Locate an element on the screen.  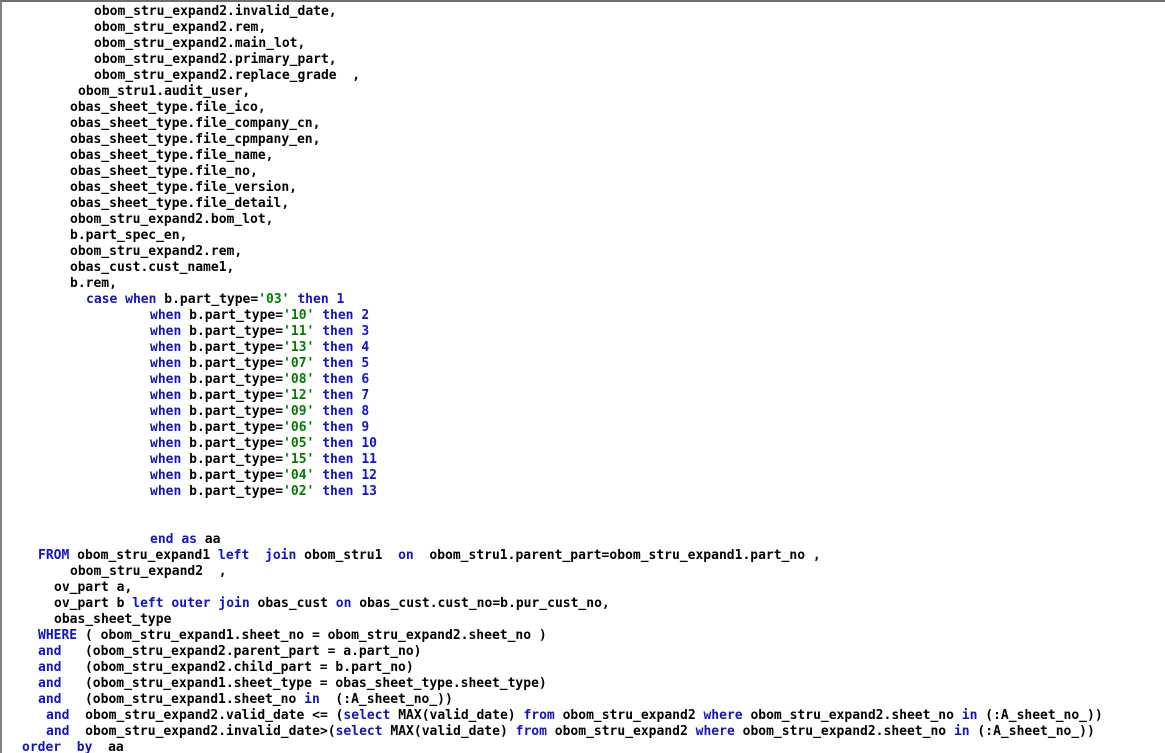
code-token-num: 12 is located at coordinates (369, 475).